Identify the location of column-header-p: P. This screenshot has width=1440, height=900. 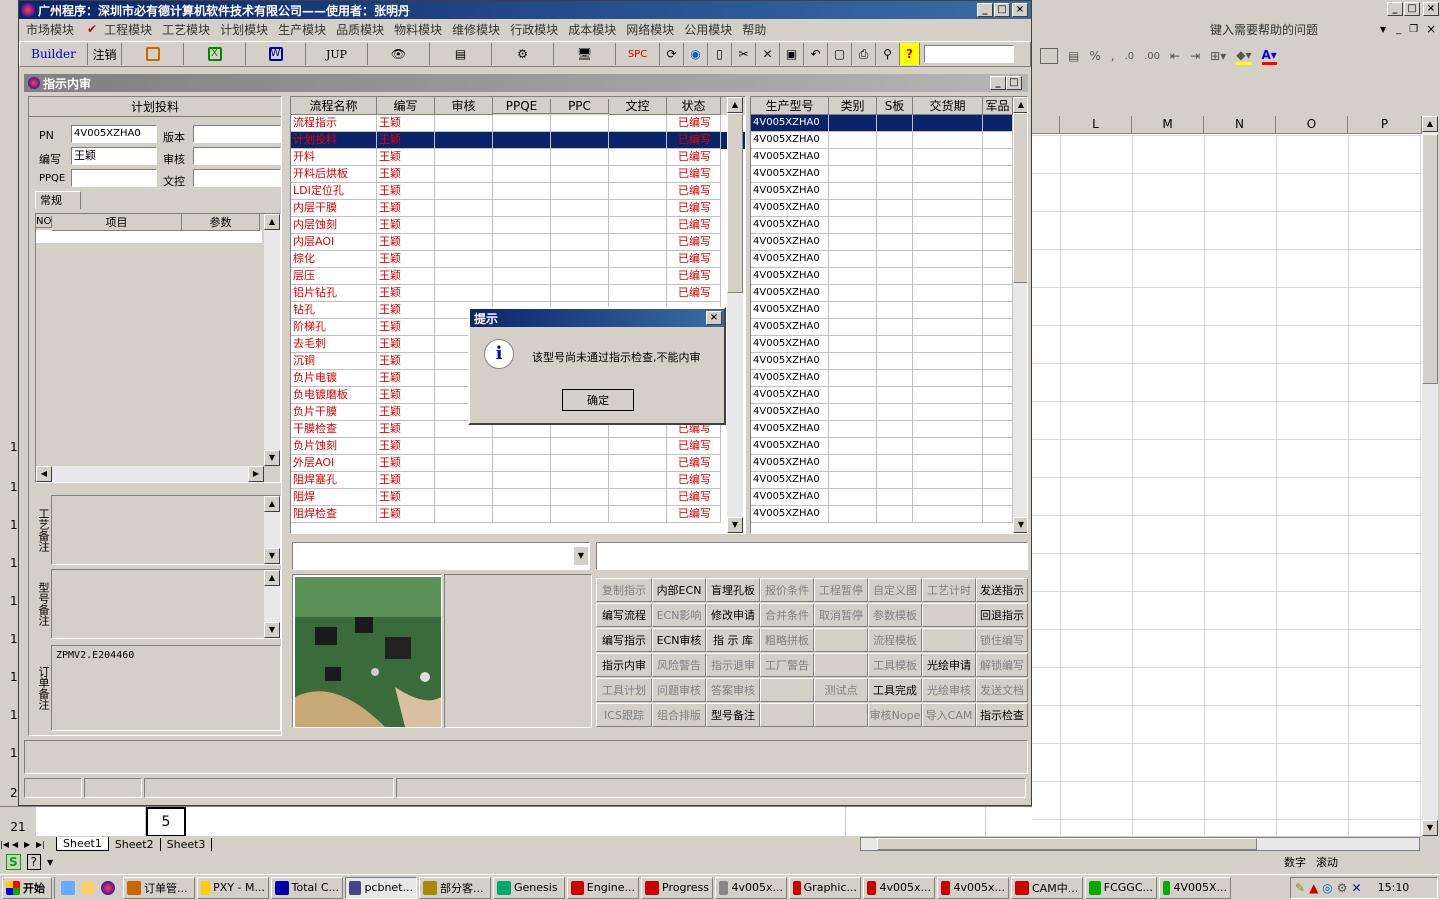
(1385, 124).